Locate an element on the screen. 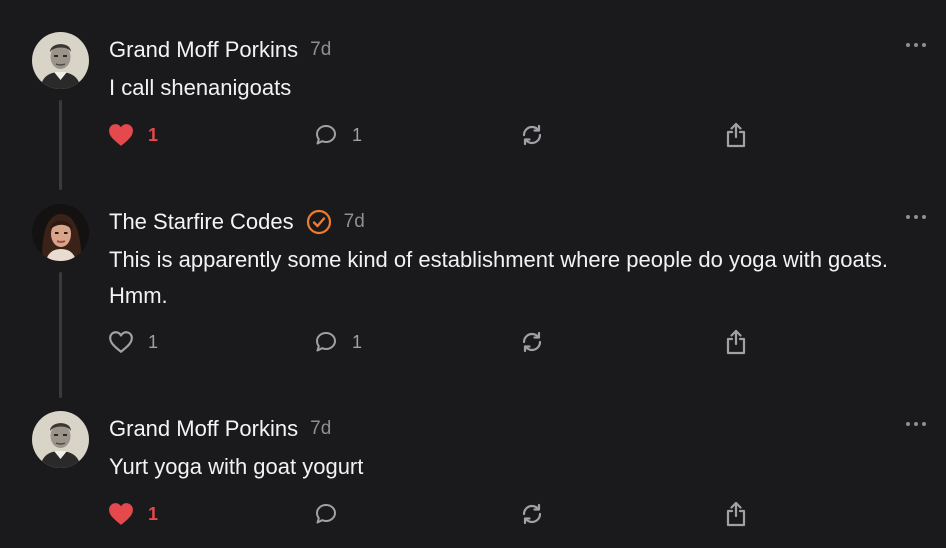 This screenshot has height=548, width=946. comment-text: I call shenanigoats is located at coordinates (200, 87).